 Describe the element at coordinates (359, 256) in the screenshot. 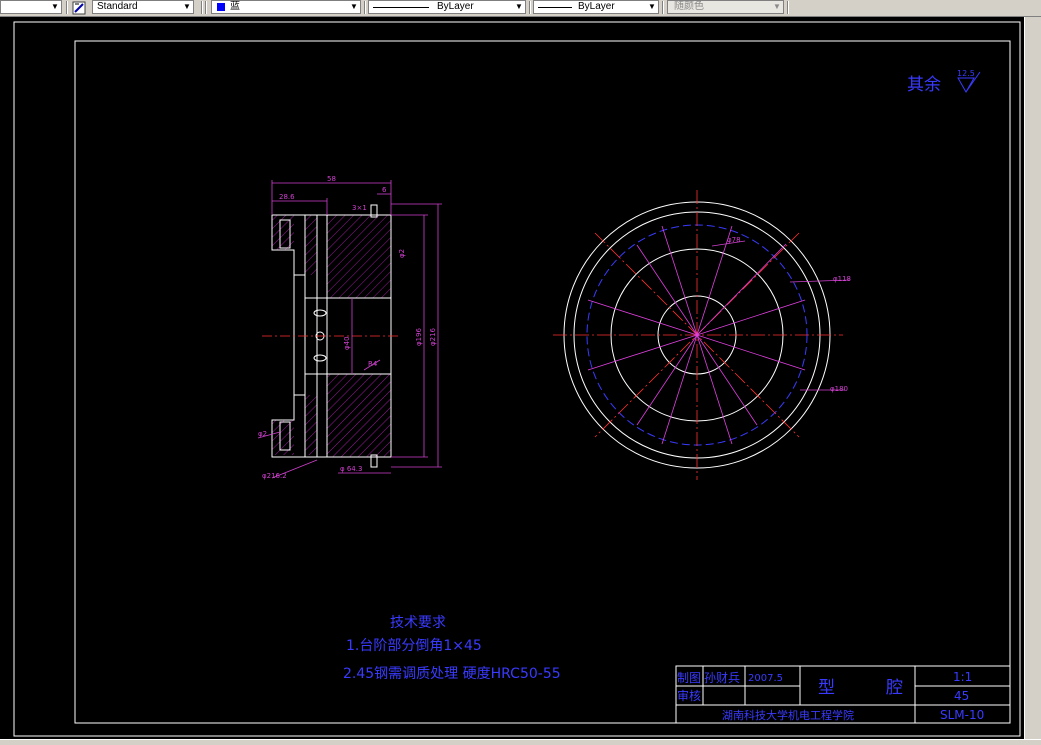

I see `hatch-upper-body` at that location.